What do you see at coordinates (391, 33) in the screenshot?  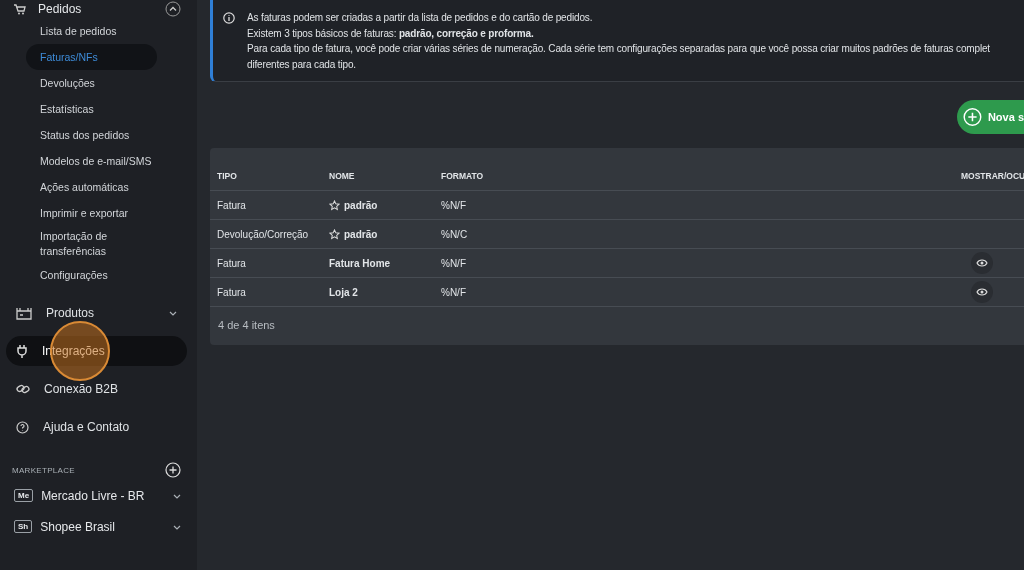 I see `info-text: Existem 3 tipos básicos de faturas: padrão, correção e proforma.` at bounding box center [391, 33].